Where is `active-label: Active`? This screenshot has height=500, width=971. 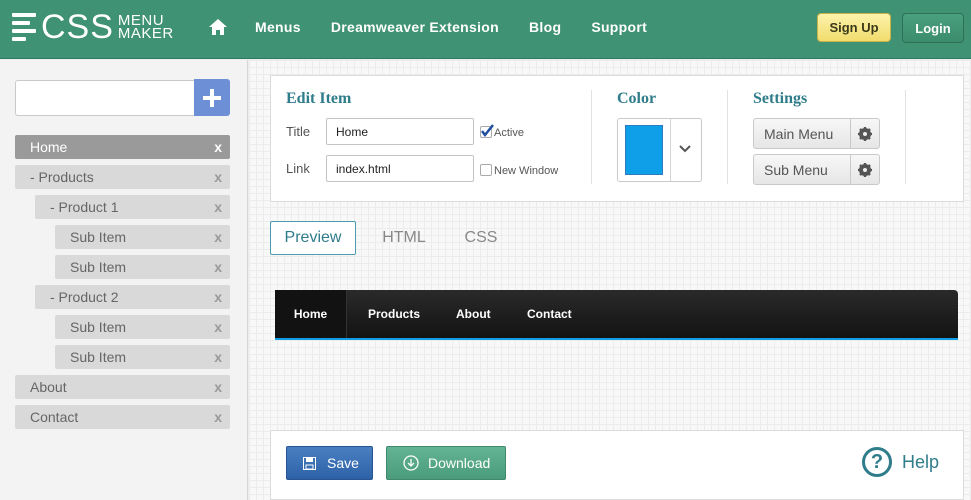
active-label: Active is located at coordinates (509, 133).